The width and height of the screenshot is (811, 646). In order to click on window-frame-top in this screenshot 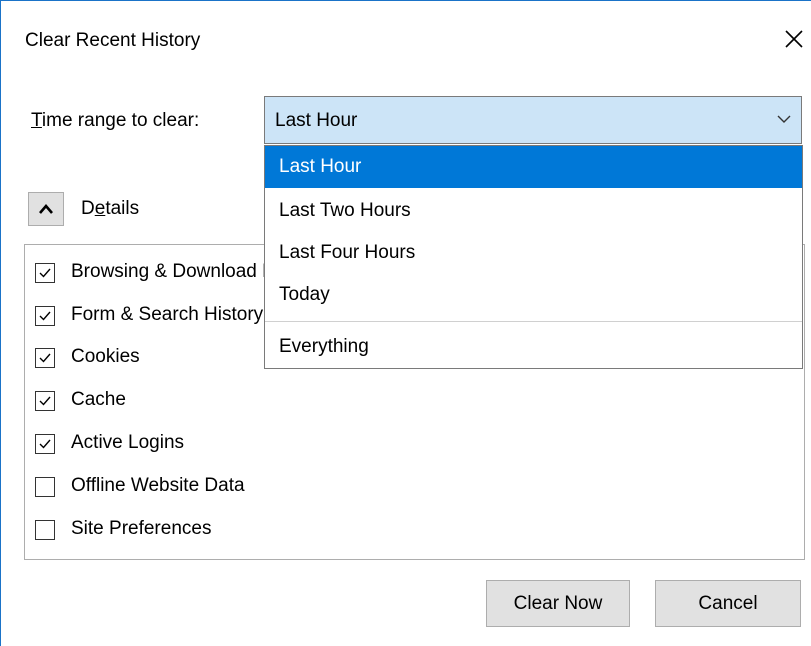, I will do `click(405, 0)`.